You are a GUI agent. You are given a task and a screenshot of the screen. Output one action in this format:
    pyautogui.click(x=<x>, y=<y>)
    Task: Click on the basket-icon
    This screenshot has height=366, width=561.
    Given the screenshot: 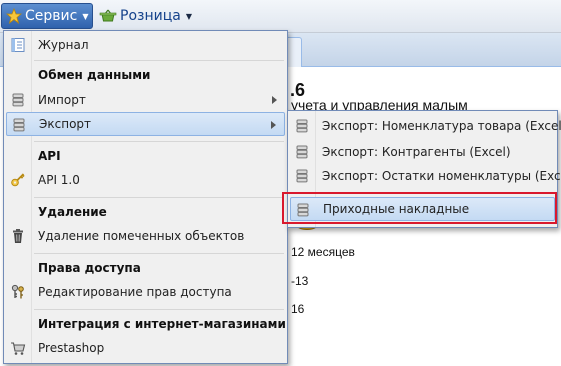 What is the action you would take?
    pyautogui.click(x=108, y=15)
    